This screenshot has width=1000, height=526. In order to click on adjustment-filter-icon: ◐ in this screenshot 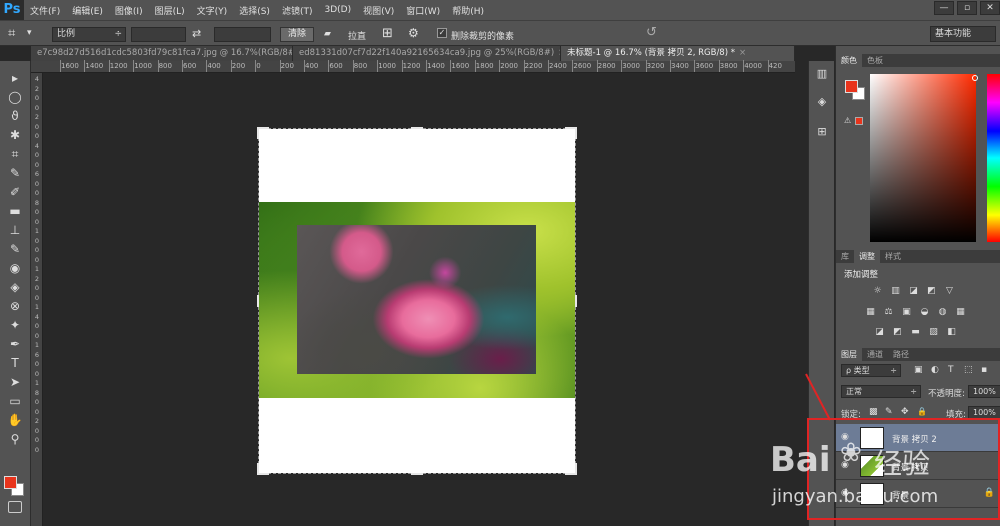, I will do `click(935, 370)`.